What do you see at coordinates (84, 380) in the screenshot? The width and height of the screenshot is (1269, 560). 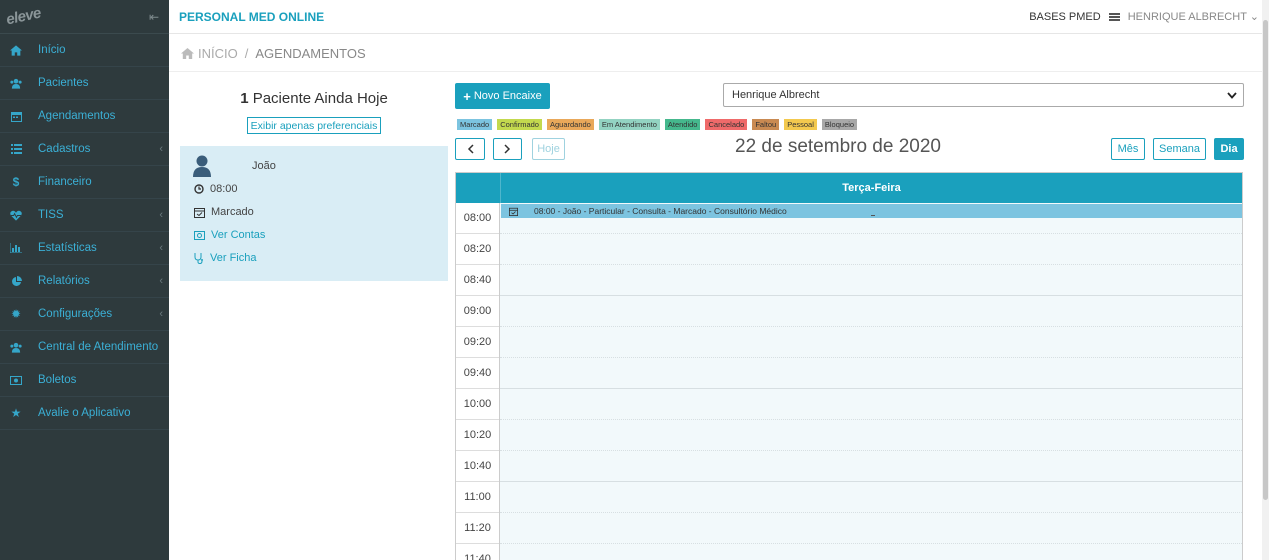 I see `sidebar-item-boletos: Boletos` at bounding box center [84, 380].